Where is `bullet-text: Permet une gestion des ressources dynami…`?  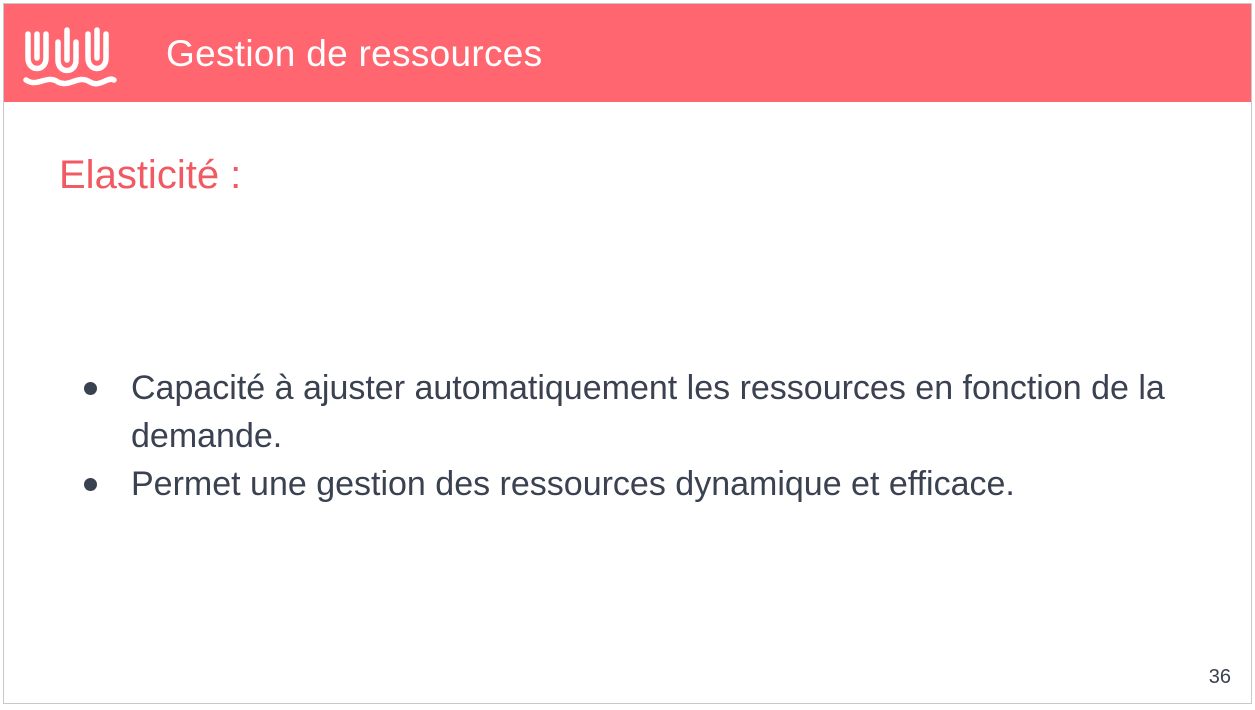 bullet-text: Permet une gestion des ressources dynami… is located at coordinates (573, 484).